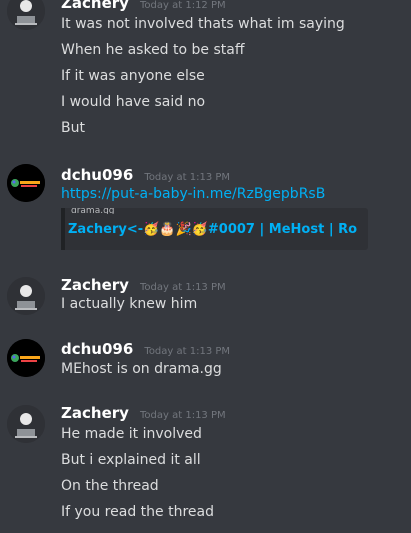  Describe the element at coordinates (133, 76) in the screenshot. I see `message-text: If it was anyone else` at that location.